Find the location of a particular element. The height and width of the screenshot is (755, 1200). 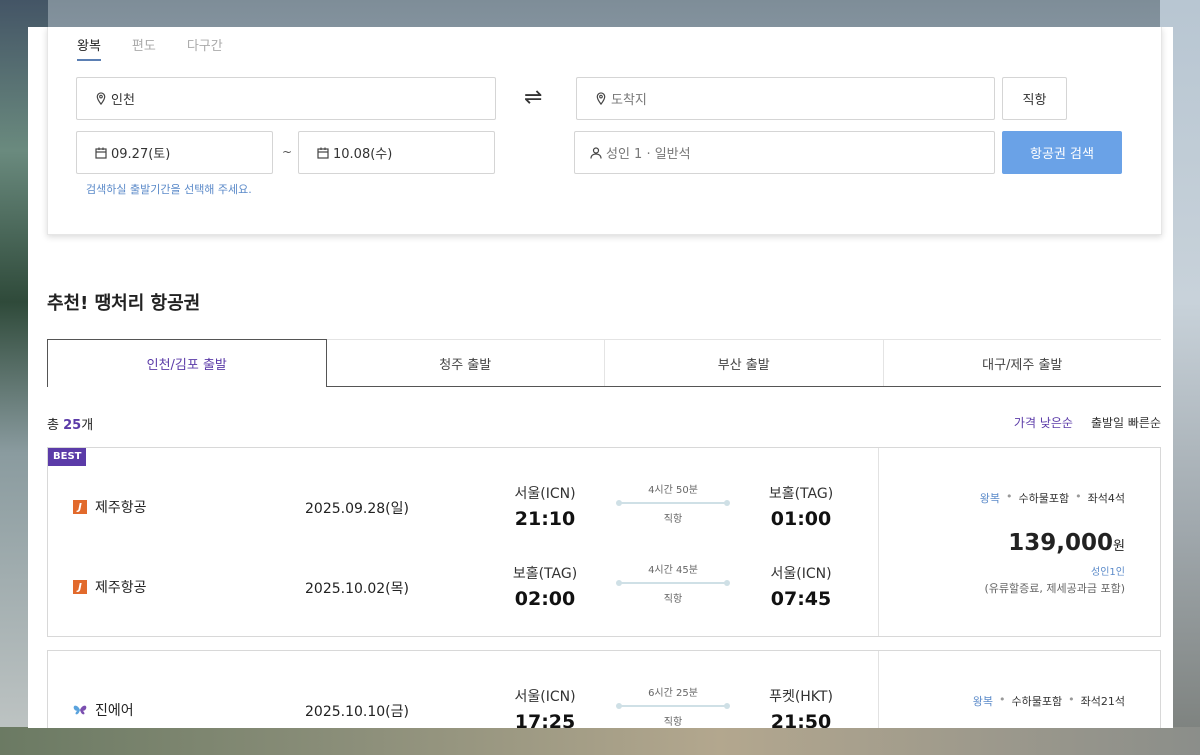

arrival: 서울(ICN) 07:45 is located at coordinates (801, 586).